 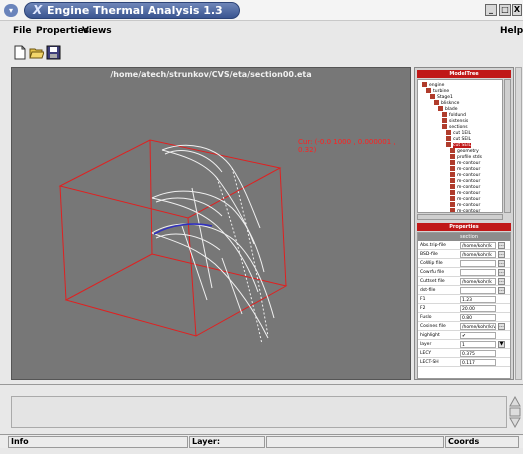 What do you see at coordinates (469, 211) in the screenshot?
I see `tree-node-label: m-contour` at bounding box center [469, 211].